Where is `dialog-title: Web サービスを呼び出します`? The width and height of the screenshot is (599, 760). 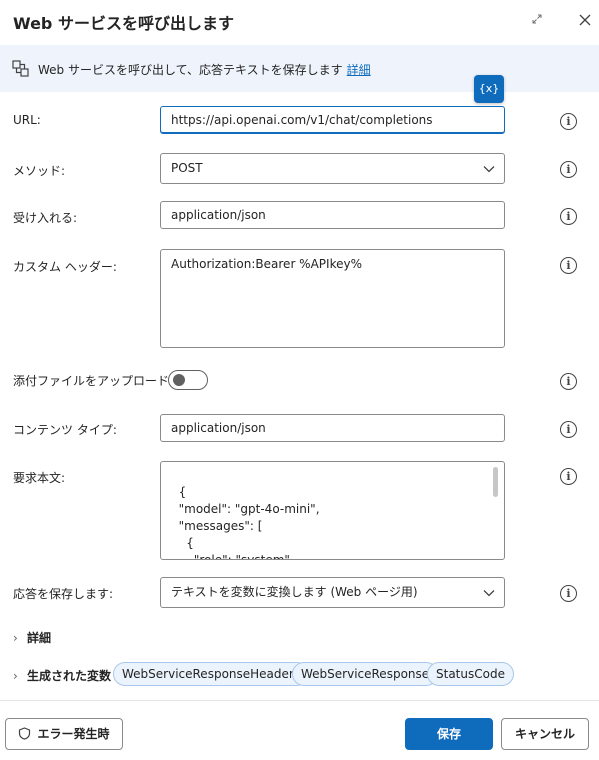
dialog-title: Web サービスを呼び出します is located at coordinates (123, 23).